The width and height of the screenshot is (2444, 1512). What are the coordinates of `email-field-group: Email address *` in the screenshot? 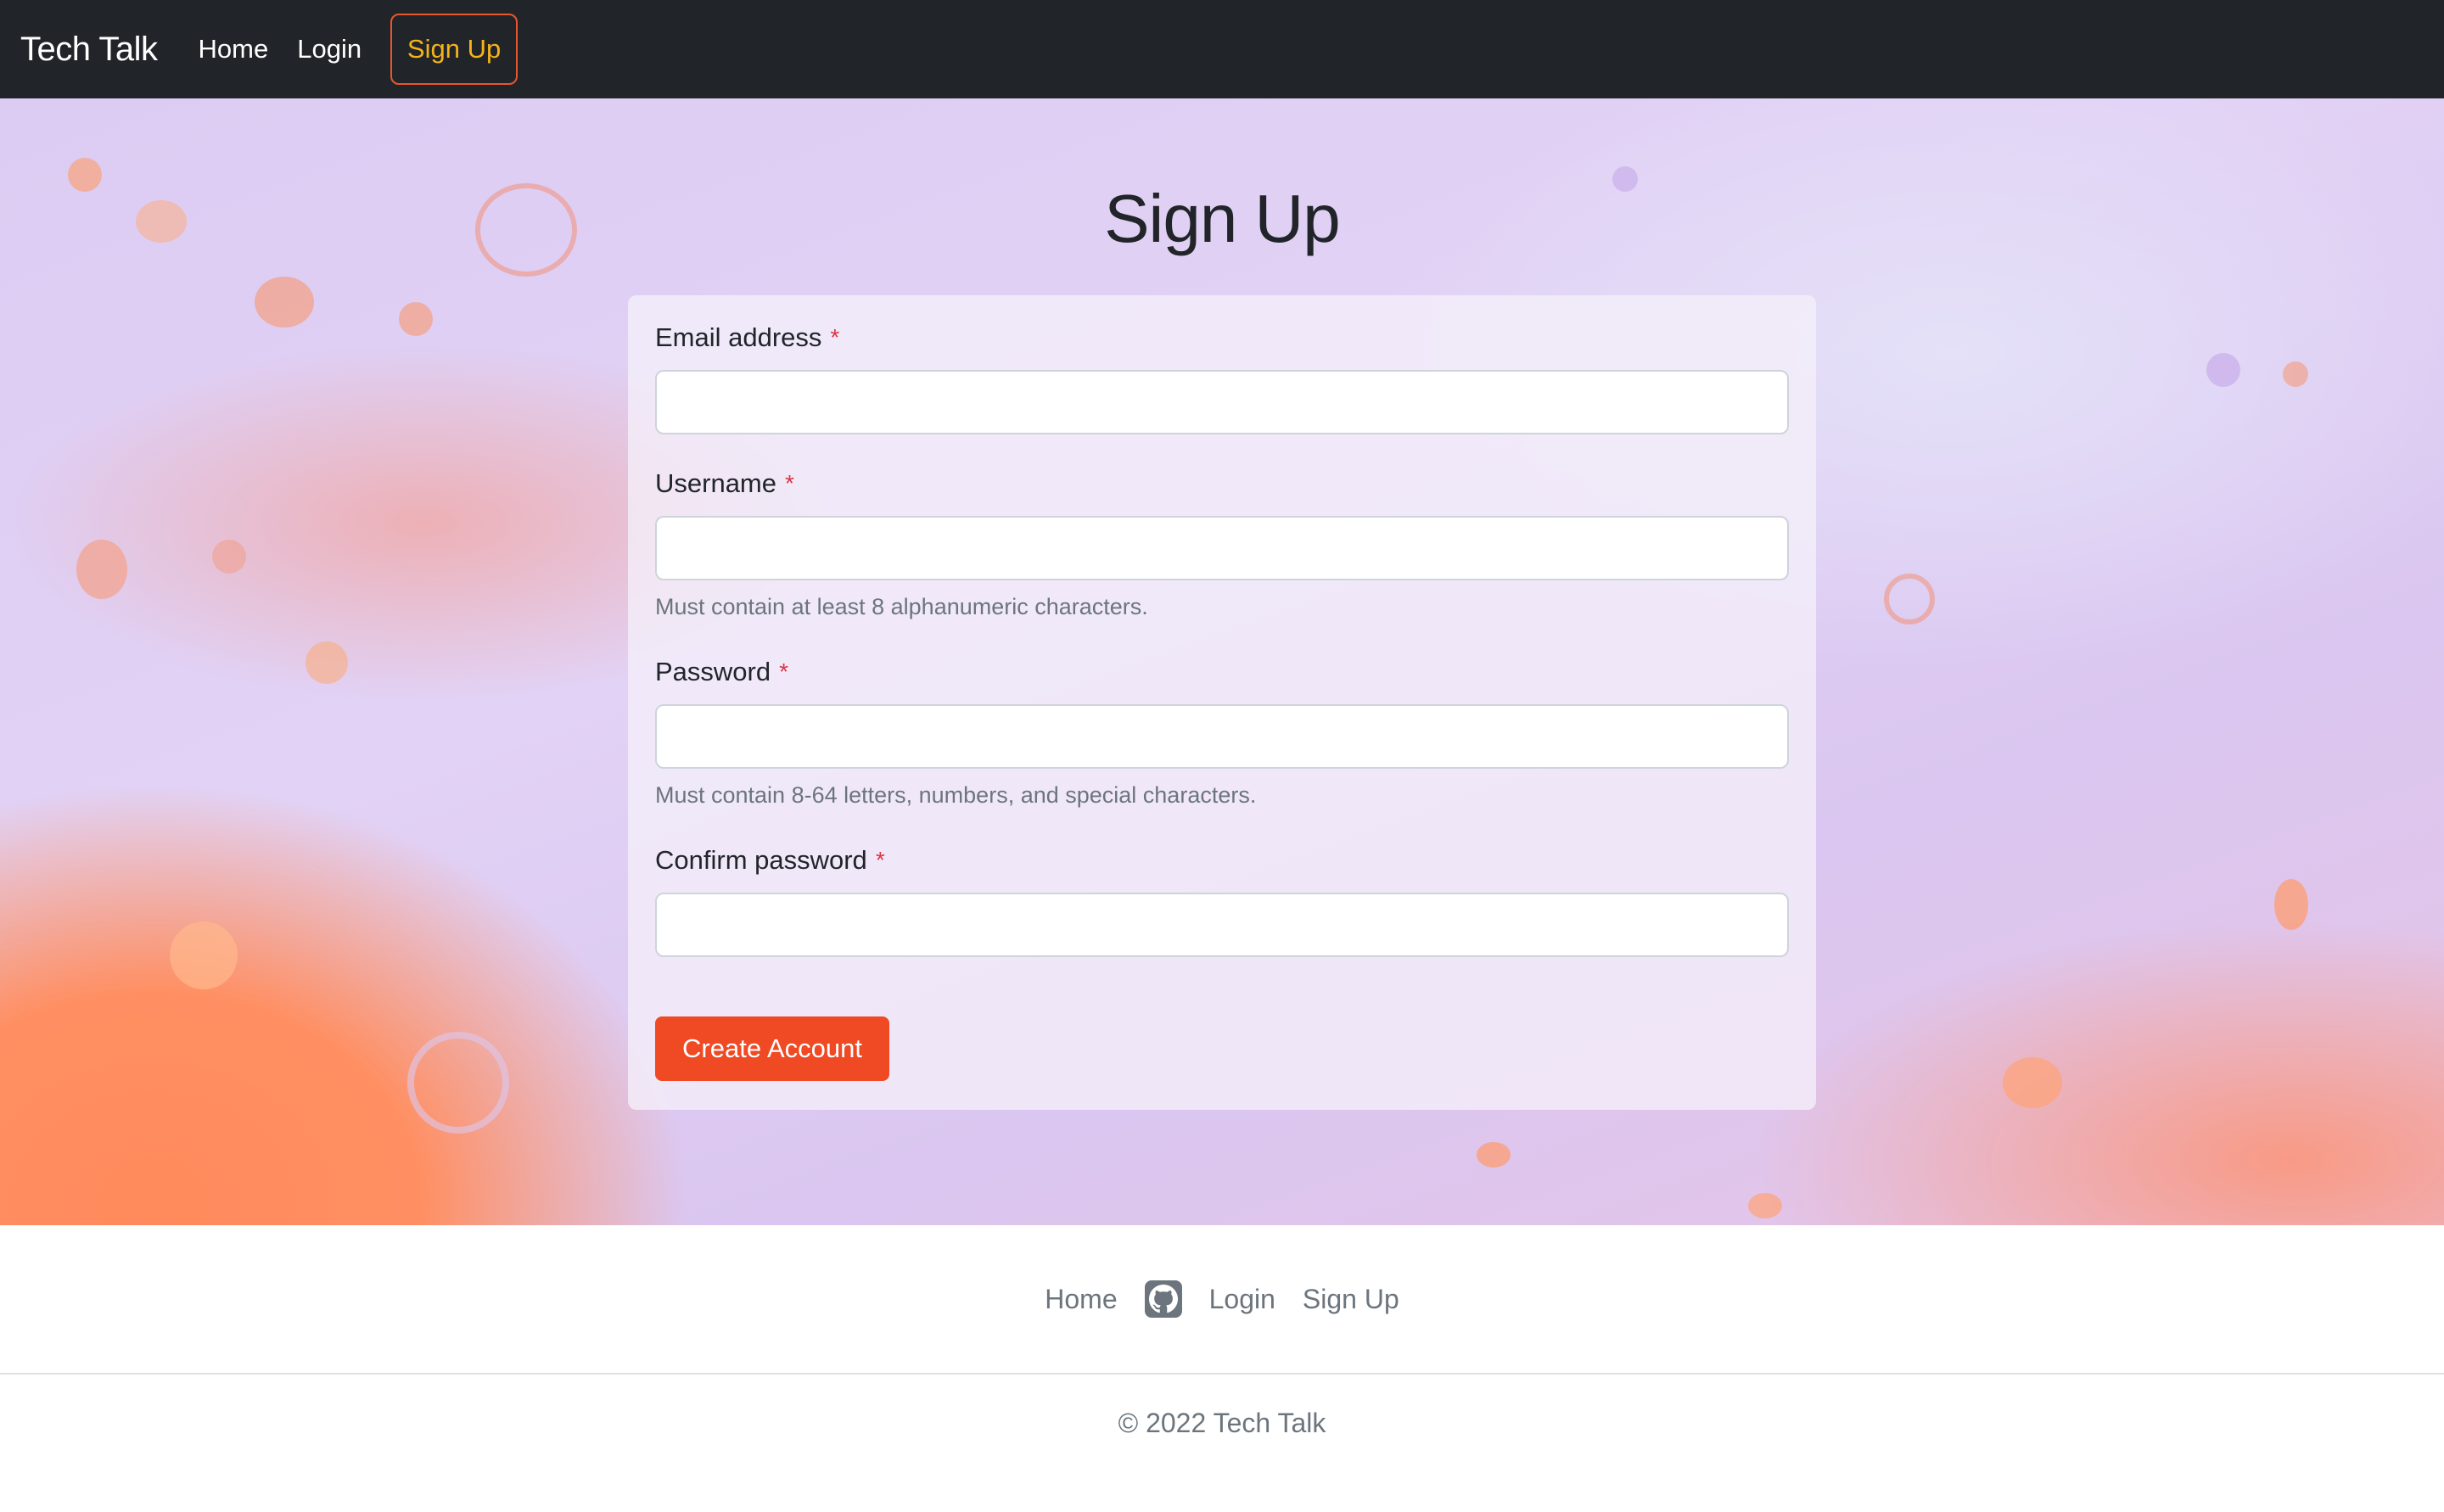 It's located at (1222, 378).